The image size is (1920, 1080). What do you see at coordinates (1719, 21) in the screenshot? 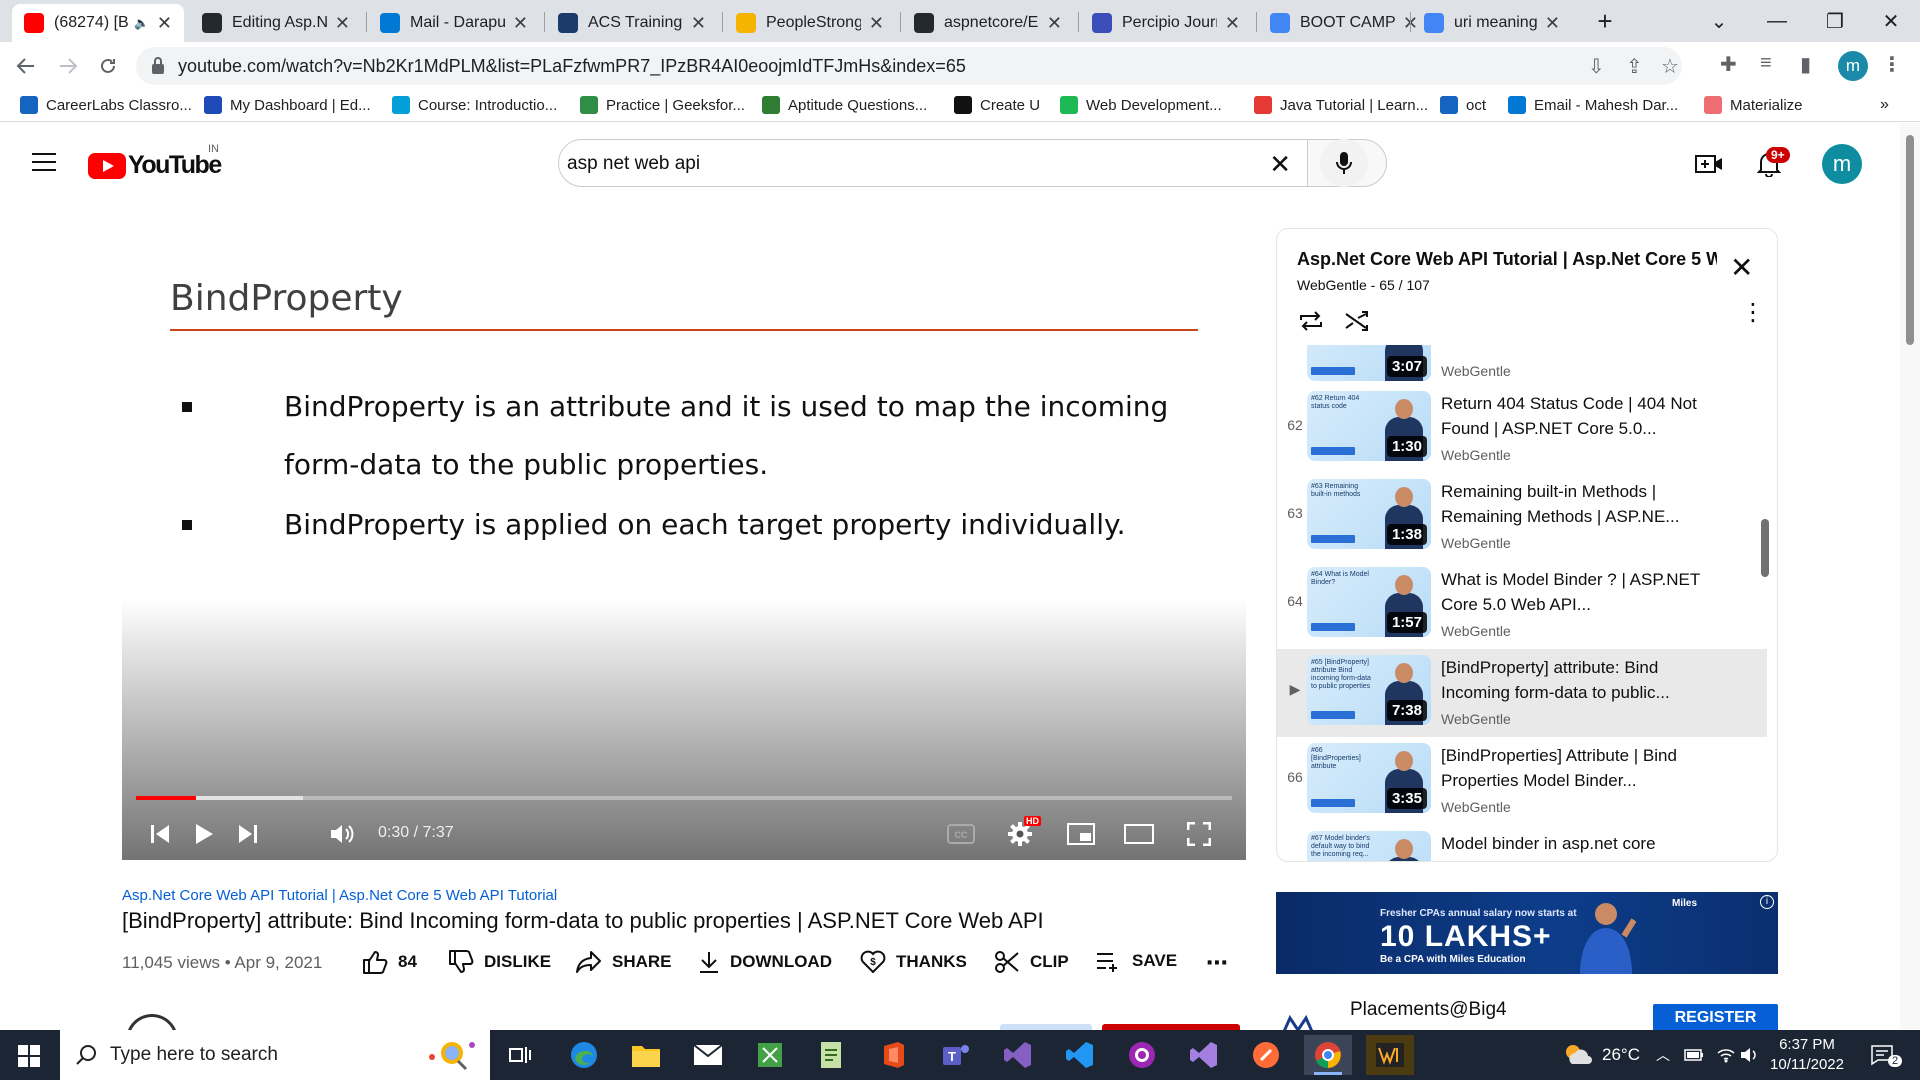
I see `tab-search-icon: ⌄` at bounding box center [1719, 21].